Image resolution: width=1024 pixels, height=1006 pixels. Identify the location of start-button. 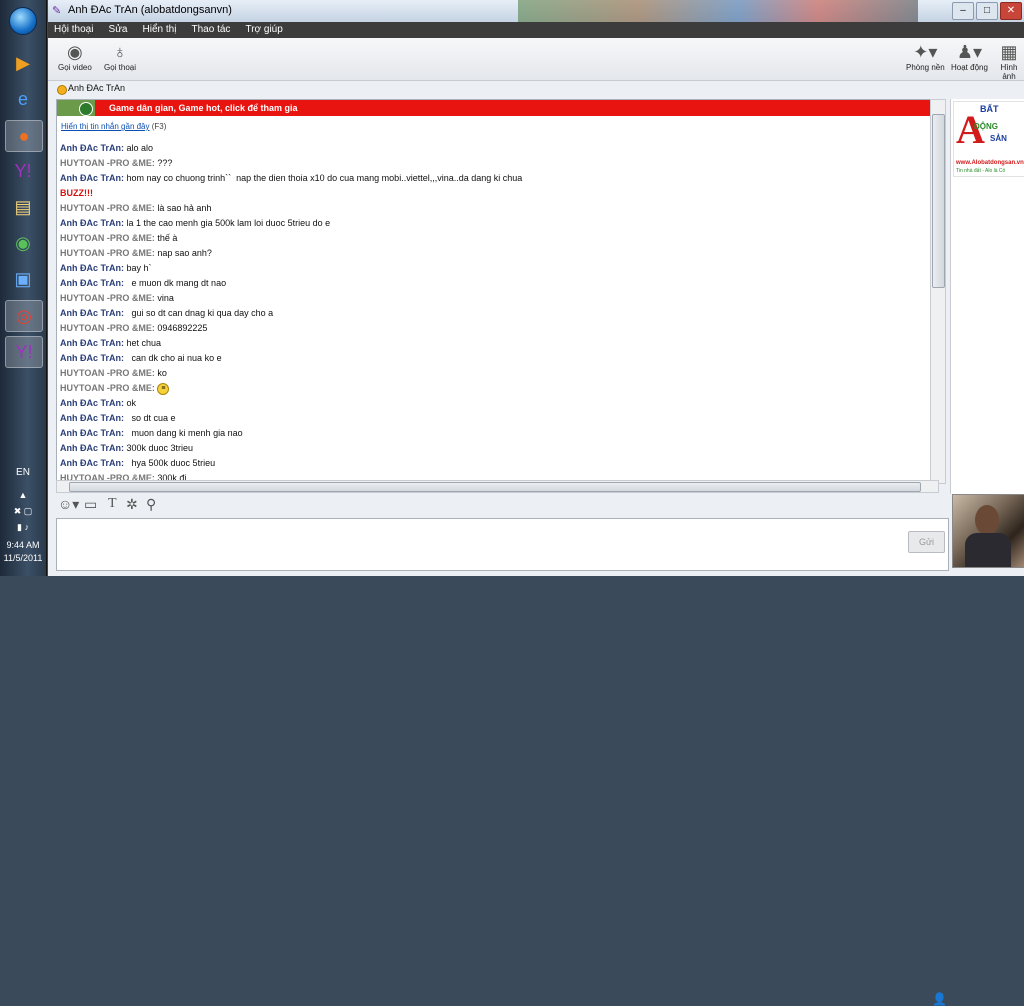
(23, 21).